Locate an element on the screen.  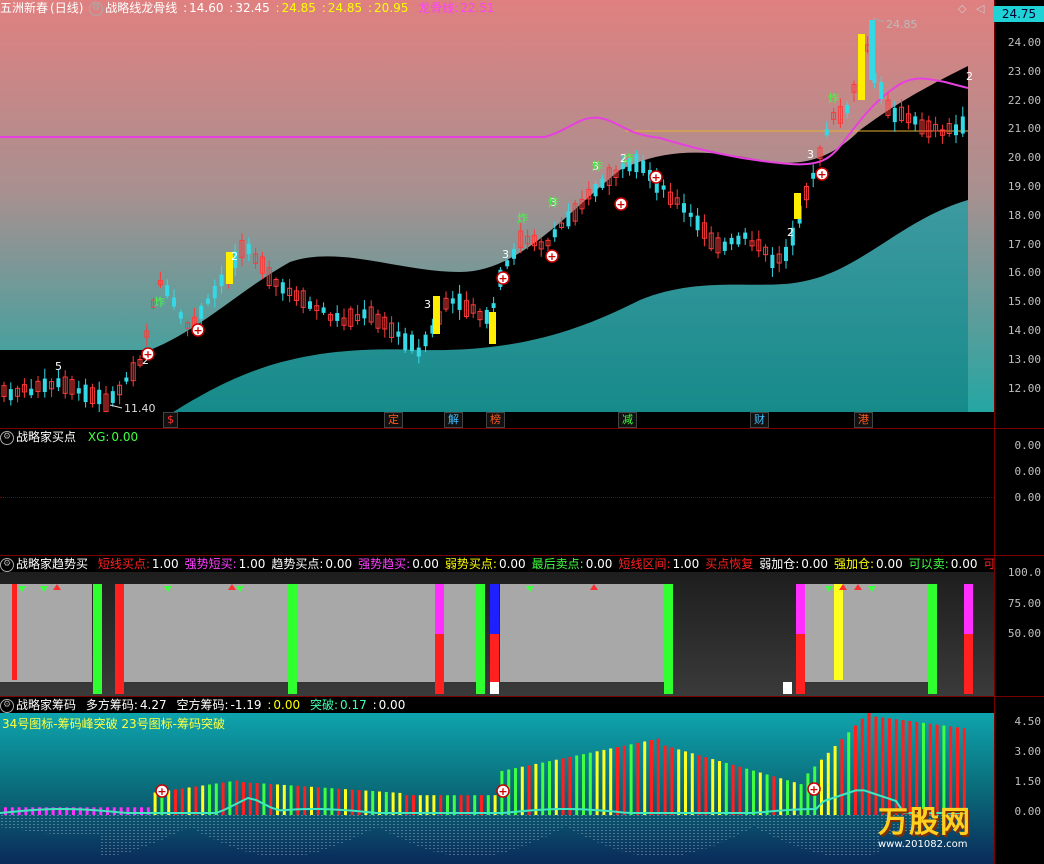
diamond-icon: ◇ is located at coordinates (962, 8).